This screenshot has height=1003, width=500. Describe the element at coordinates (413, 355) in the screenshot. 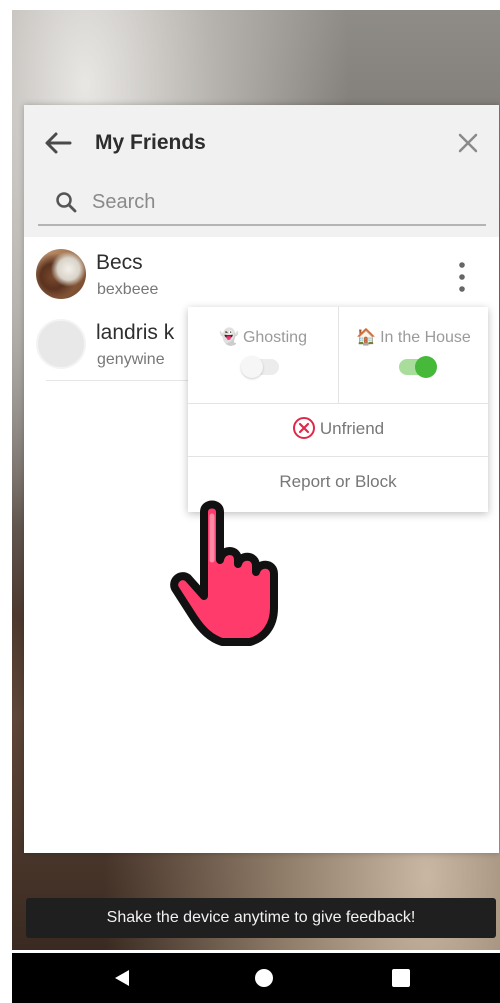

I see `in-the-house-option: 🏠 In the House` at that location.